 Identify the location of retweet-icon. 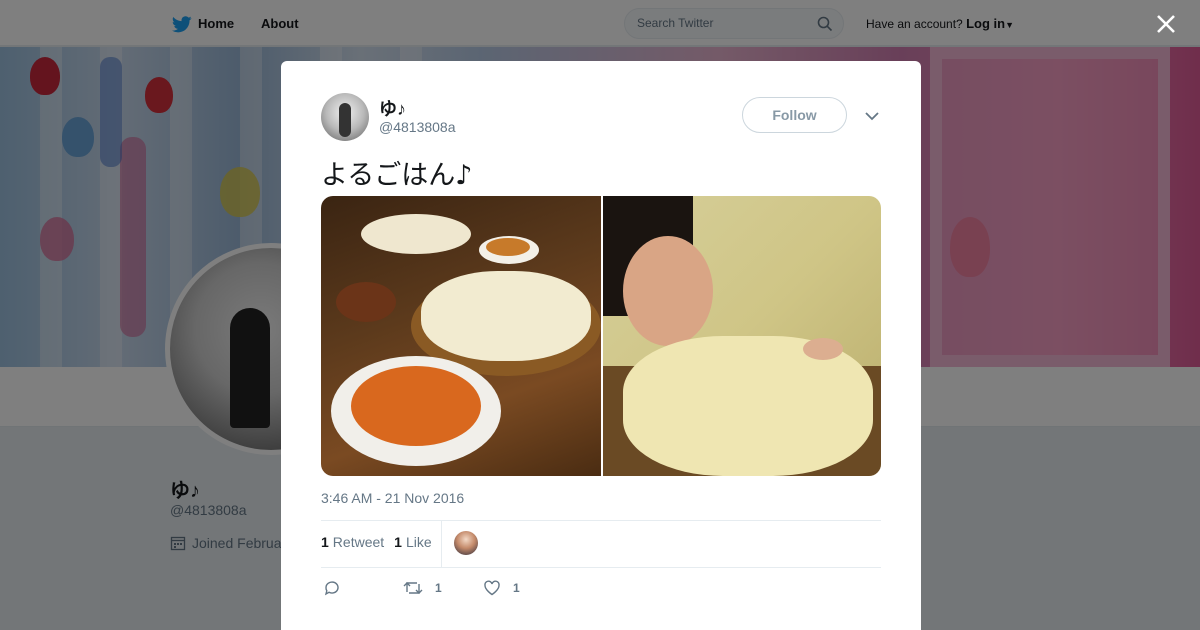
(413, 588).